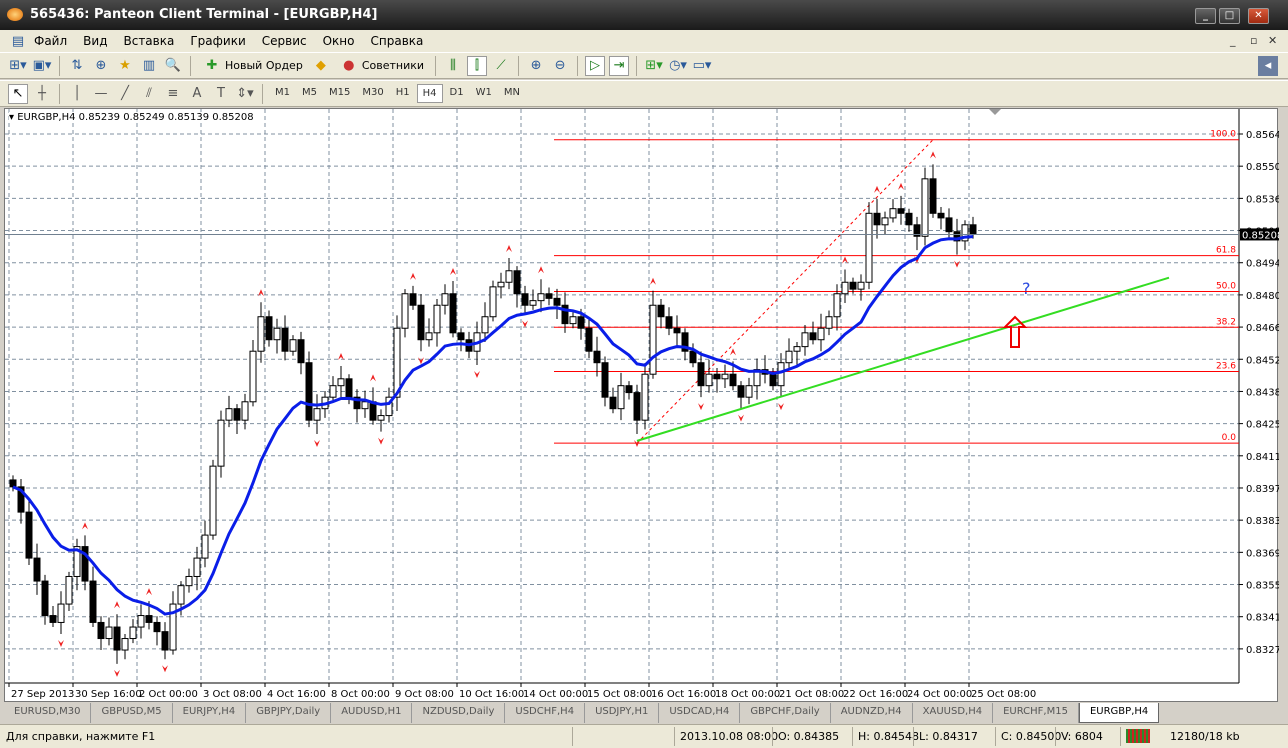 The height and width of the screenshot is (748, 1288). What do you see at coordinates (18, 66) in the screenshot?
I see `new-chart-icon: ⊞▾` at bounding box center [18, 66].